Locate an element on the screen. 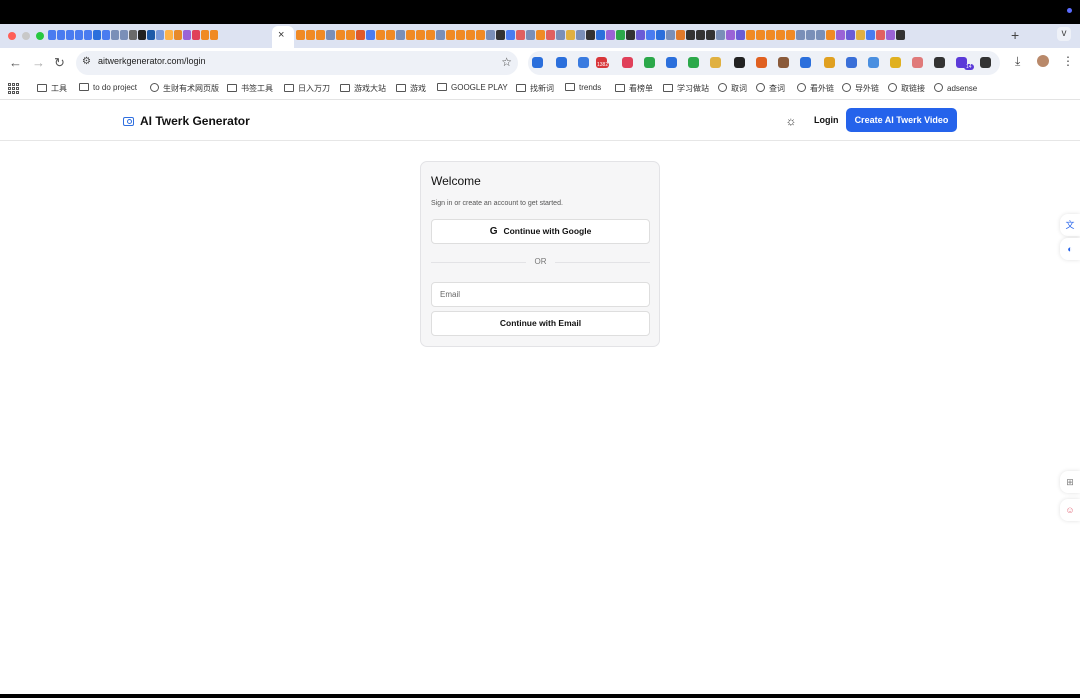 The image size is (1080, 698). login-link: Login is located at coordinates (826, 120).